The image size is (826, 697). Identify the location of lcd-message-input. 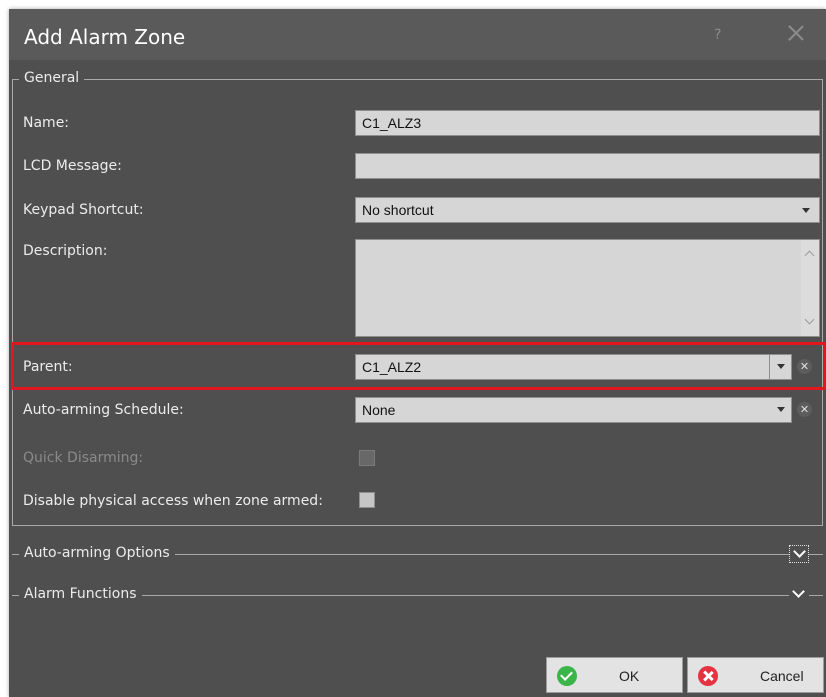
(587, 166).